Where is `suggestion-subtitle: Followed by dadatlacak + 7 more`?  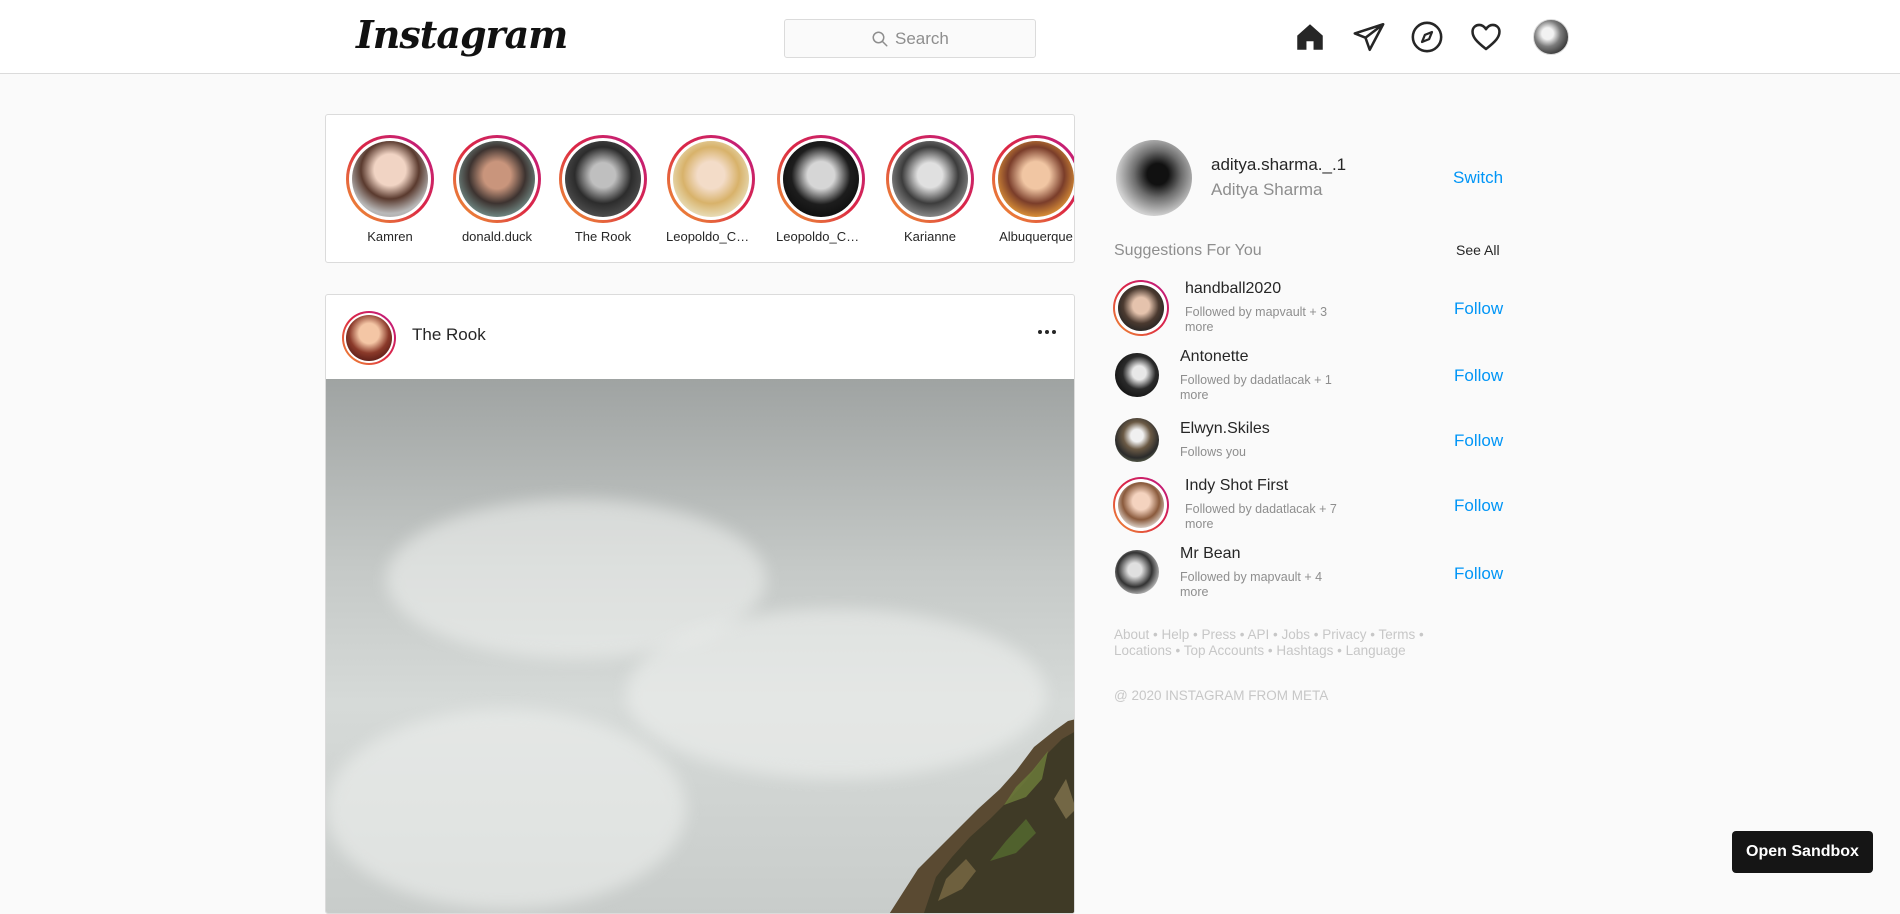 suggestion-subtitle: Followed by dadatlacak + 7 more is located at coordinates (1261, 516).